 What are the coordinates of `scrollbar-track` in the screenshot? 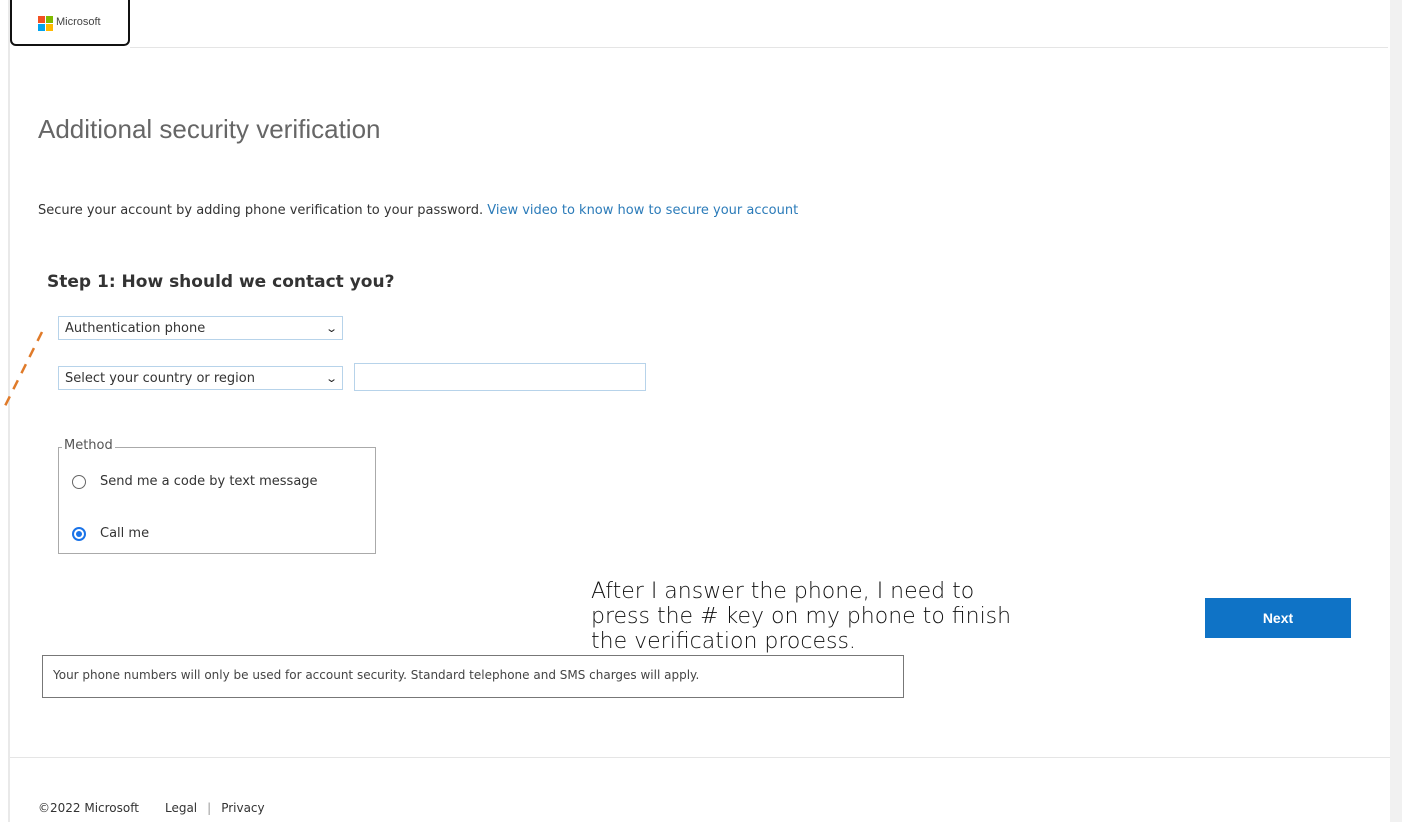 It's located at (1396, 411).